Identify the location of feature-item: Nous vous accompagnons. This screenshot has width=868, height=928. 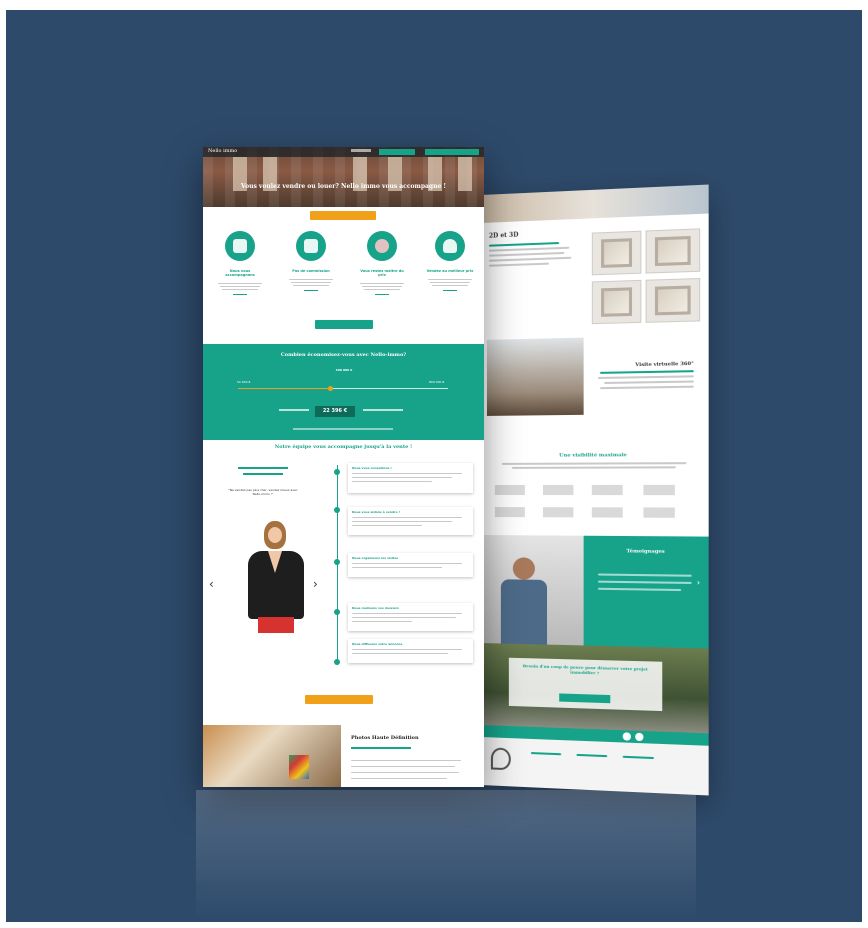
(240, 263).